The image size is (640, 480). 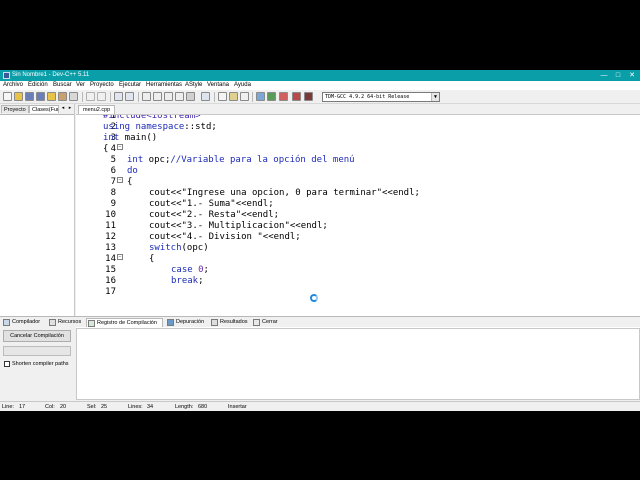 What do you see at coordinates (256, 322) in the screenshot?
I see `close-panel-icon` at bounding box center [256, 322].